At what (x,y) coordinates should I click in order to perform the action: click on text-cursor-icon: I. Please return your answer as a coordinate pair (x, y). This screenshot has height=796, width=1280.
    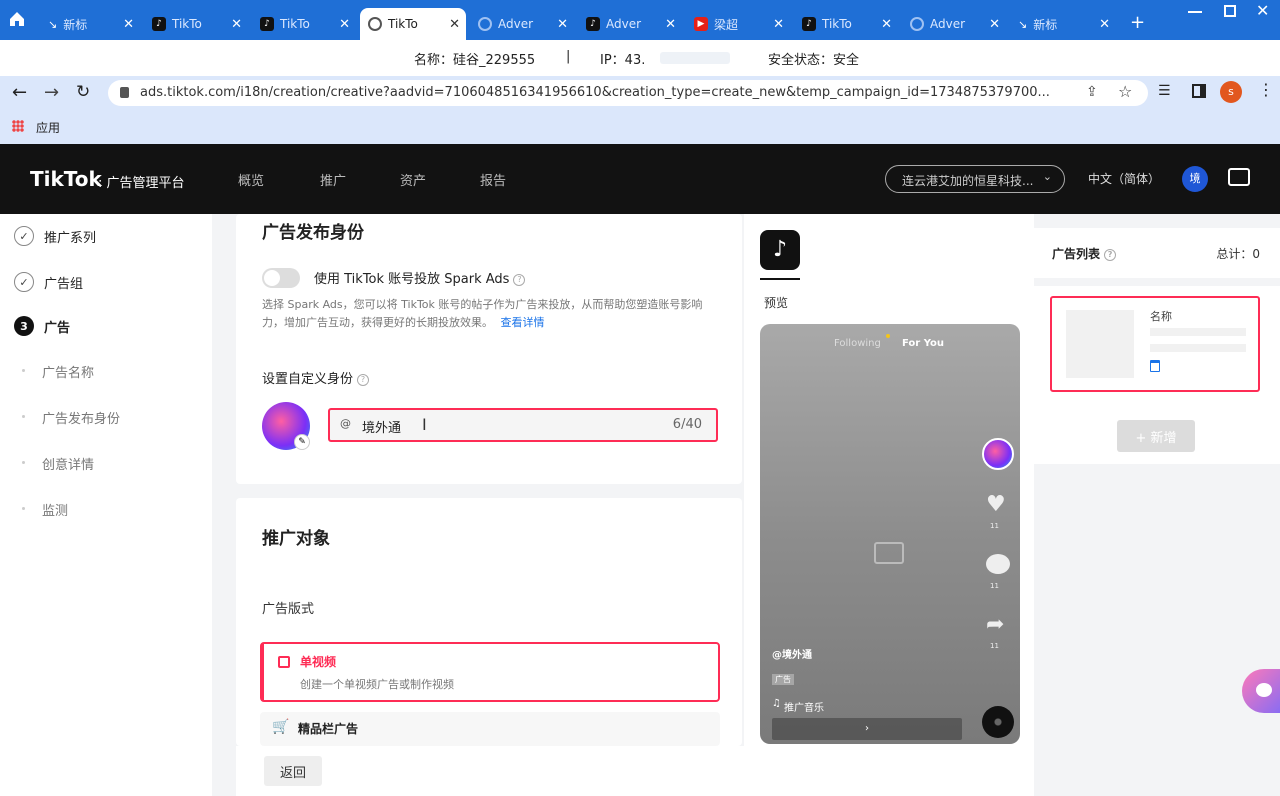
    Looking at the image, I should click on (424, 424).